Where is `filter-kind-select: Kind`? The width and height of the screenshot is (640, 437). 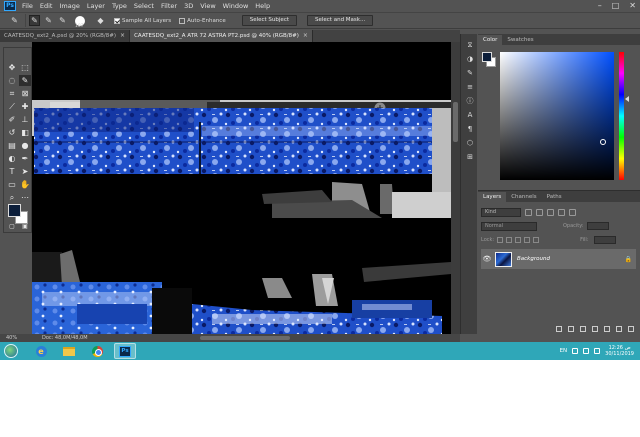 filter-kind-select: Kind is located at coordinates (501, 212).